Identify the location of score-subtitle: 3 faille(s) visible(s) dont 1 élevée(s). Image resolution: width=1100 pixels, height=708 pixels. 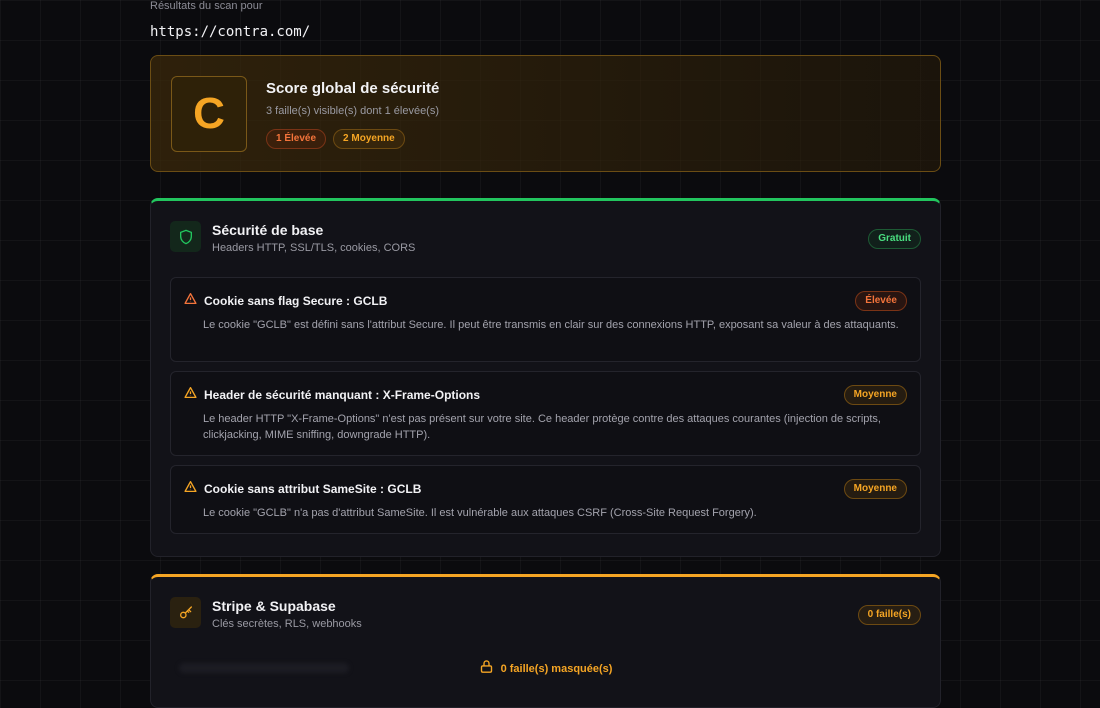
(353, 111).